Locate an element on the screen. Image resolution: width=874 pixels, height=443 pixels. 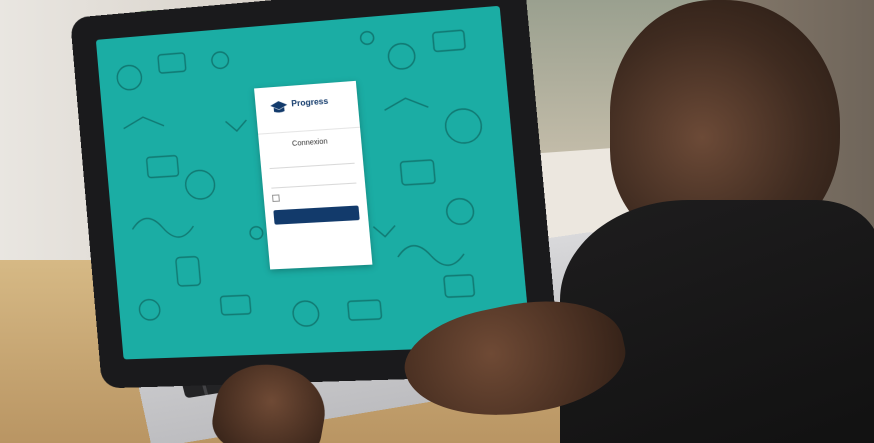
forgot-link is located at coordinates (357, 193).